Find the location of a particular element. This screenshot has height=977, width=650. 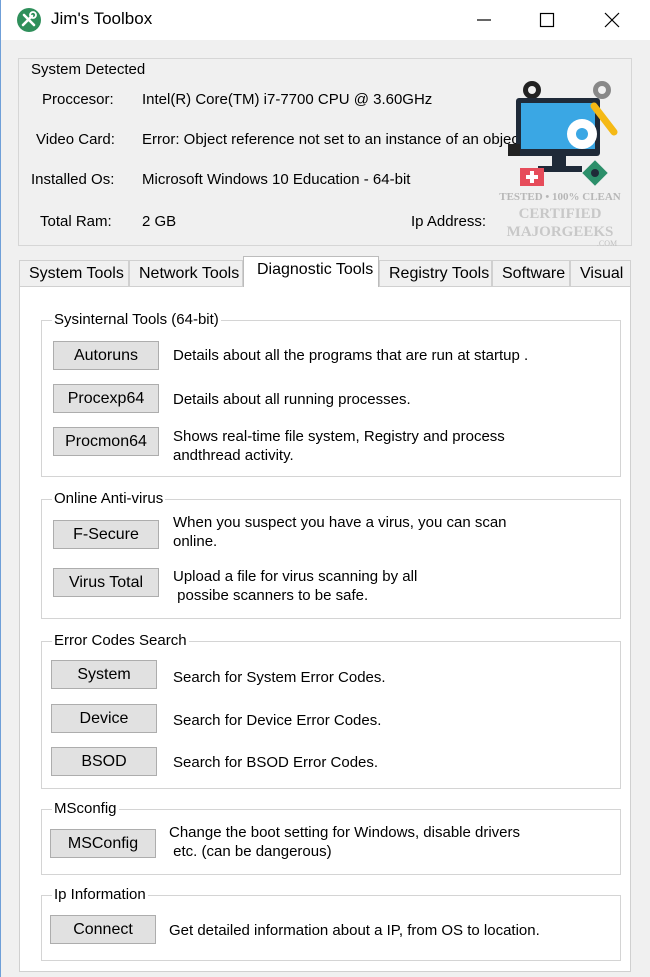

procmon64-button: Procmon64 is located at coordinates (106, 441).